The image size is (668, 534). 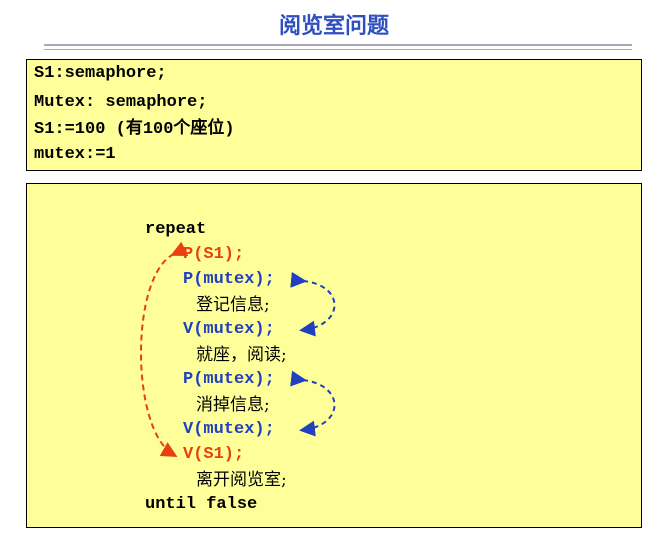 What do you see at coordinates (164, 349) in the screenshot?
I see `s1-pair-arrow` at bounding box center [164, 349].